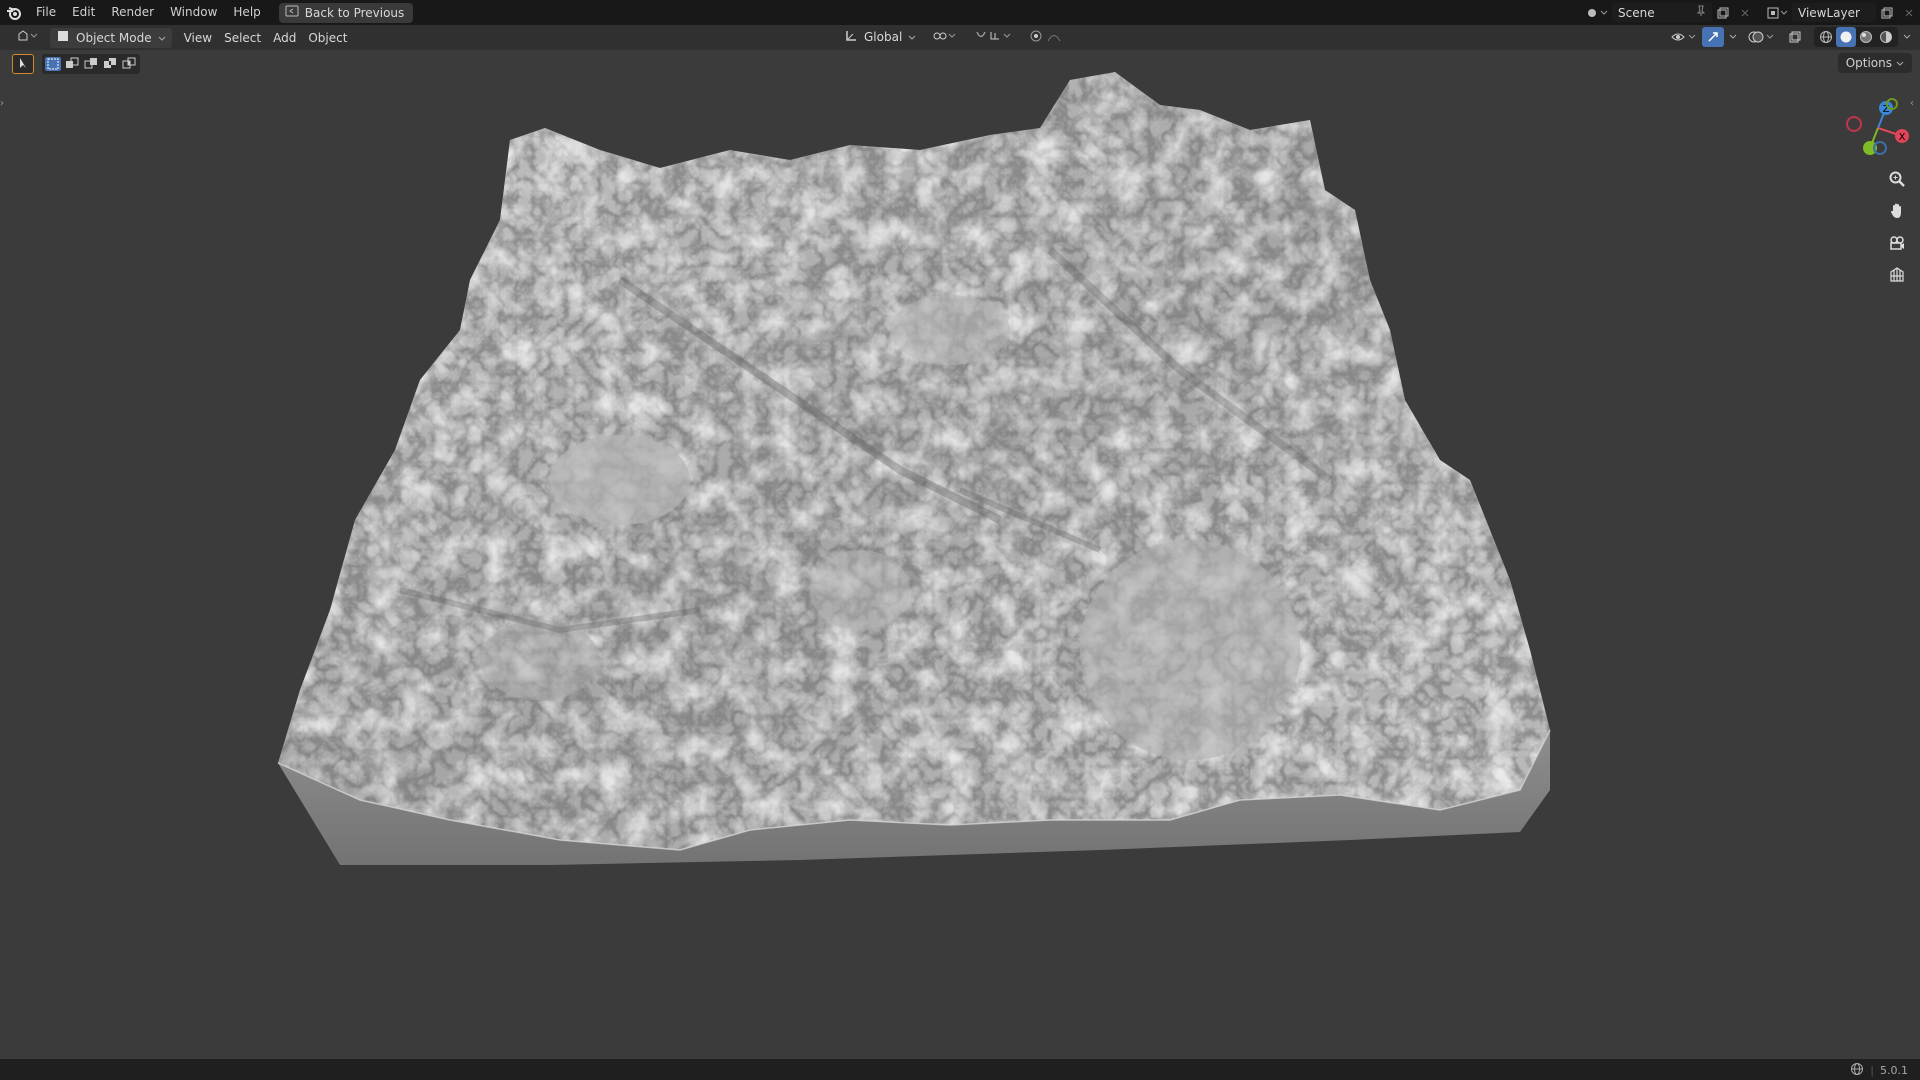 The width and height of the screenshot is (1920, 1080). What do you see at coordinates (1857, 1070) in the screenshot?
I see `globe-icon` at bounding box center [1857, 1070].